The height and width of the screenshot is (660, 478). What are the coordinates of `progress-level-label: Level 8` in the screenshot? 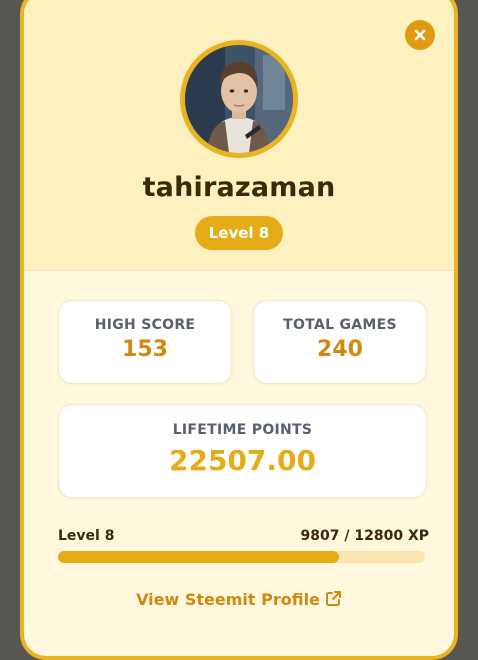 It's located at (86, 536).